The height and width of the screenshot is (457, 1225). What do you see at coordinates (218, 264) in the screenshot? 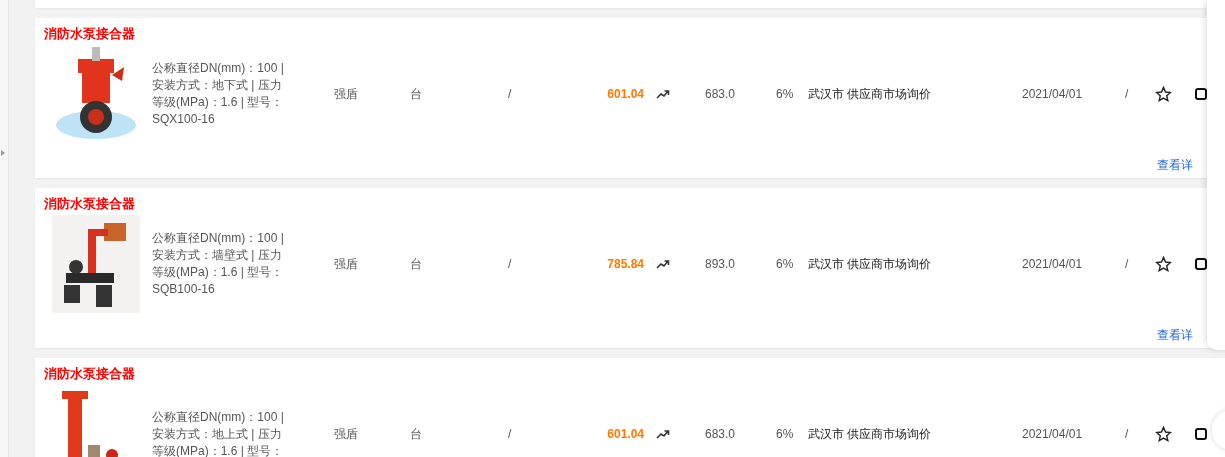
I see `product-specs: 公称直径DN(mm)：100 | 安装方式：墙壁式 | 压力等级(MPa)：1.6 | 型号：SQB100-16` at bounding box center [218, 264].